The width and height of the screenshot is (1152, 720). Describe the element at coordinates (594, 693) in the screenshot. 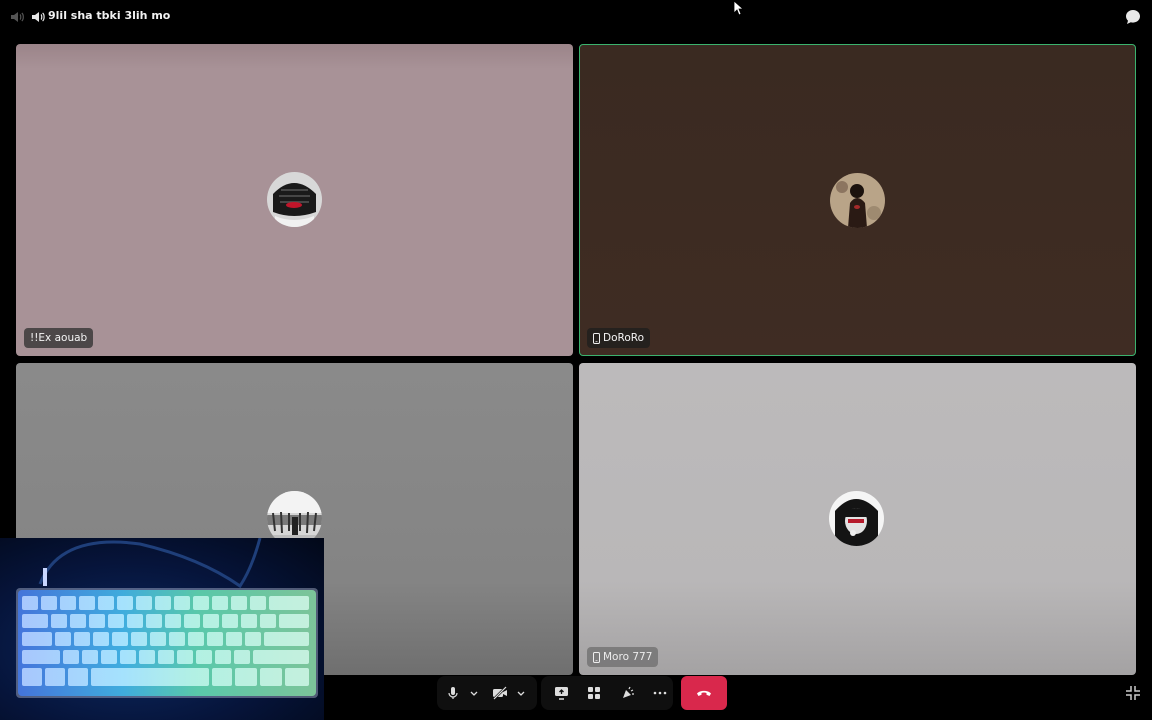

I see `activities-icon` at that location.